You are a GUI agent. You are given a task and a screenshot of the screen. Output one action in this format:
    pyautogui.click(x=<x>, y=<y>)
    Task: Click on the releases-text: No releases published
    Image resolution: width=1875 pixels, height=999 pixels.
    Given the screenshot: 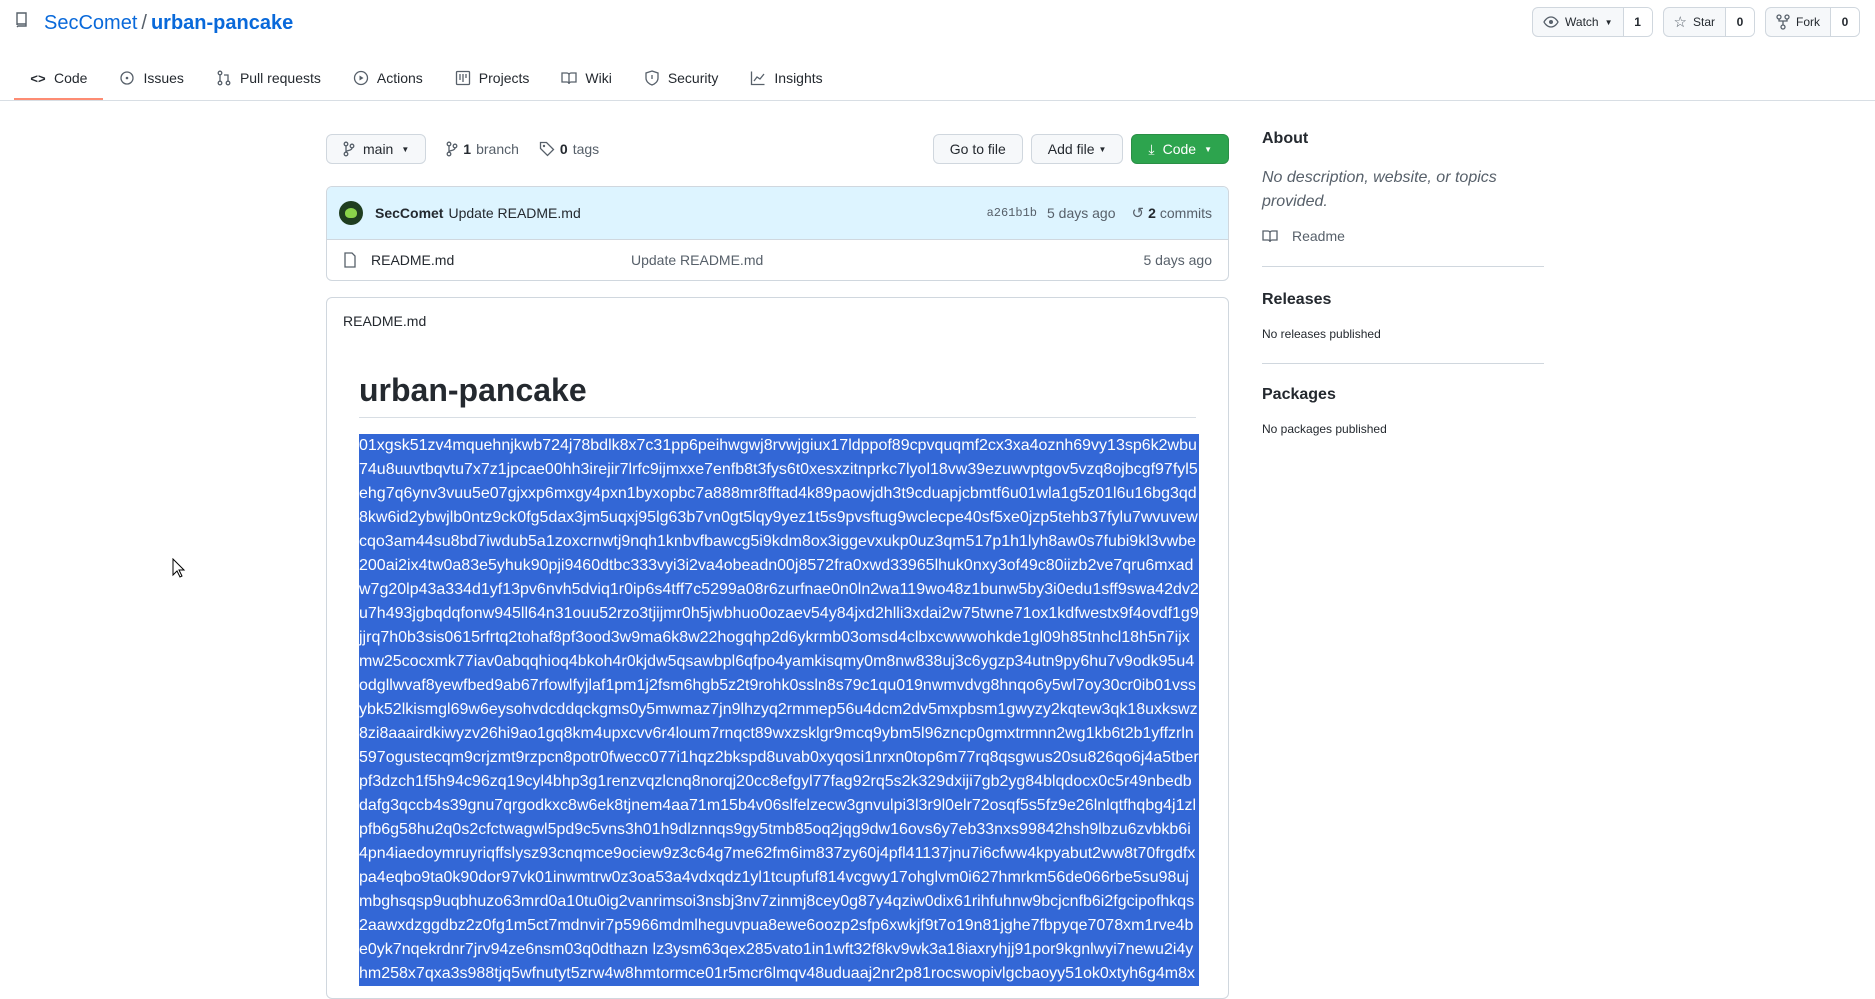 What is the action you would take?
    pyautogui.click(x=1321, y=334)
    